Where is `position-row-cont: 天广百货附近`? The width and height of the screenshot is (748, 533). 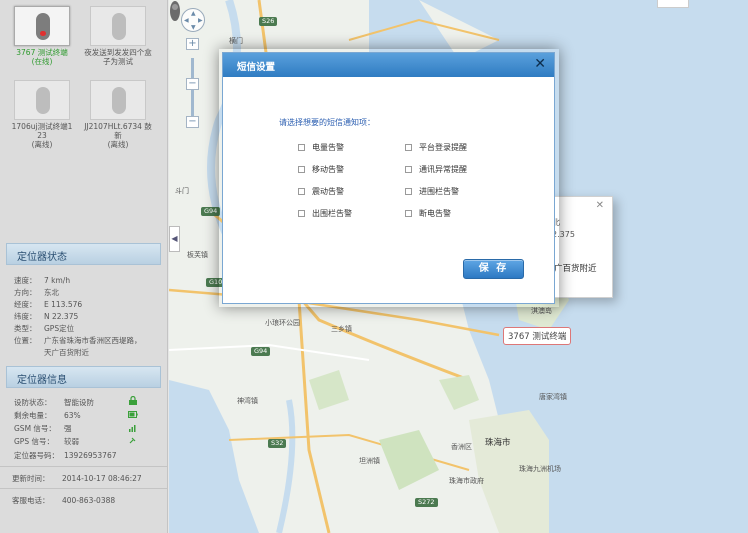 position-row-cont: 天广百货附近 is located at coordinates (66, 352).